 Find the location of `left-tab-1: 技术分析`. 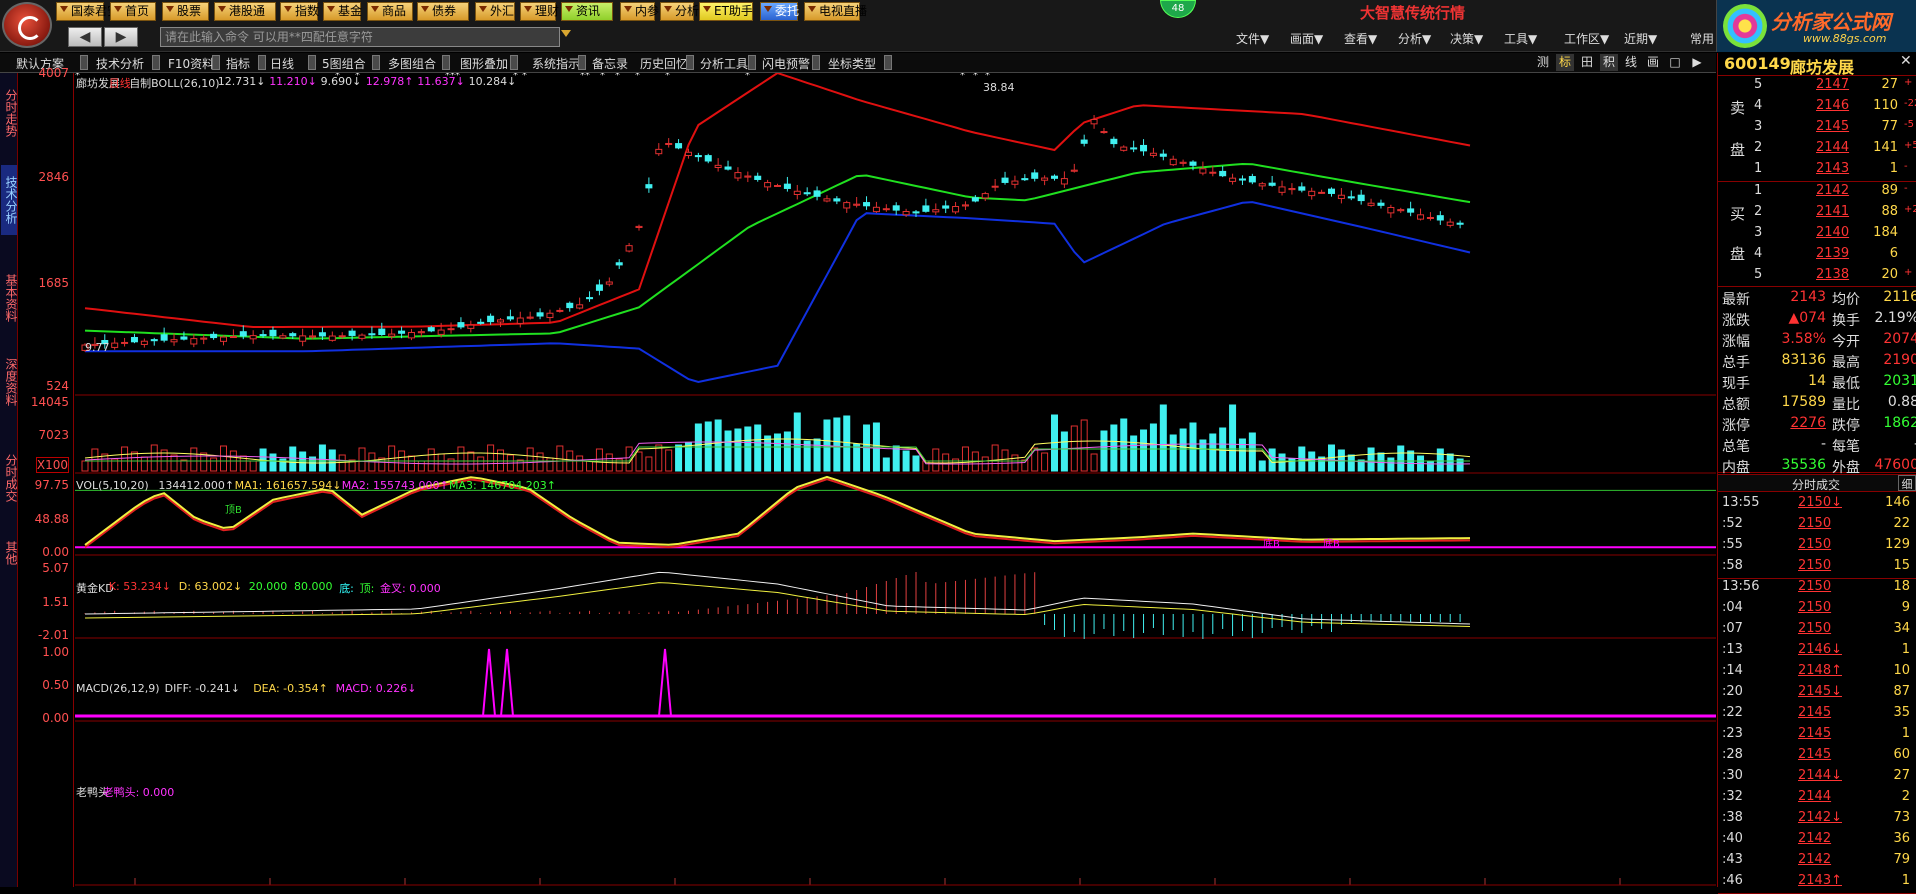

left-tab-1: 技术分析 is located at coordinates (9, 200).